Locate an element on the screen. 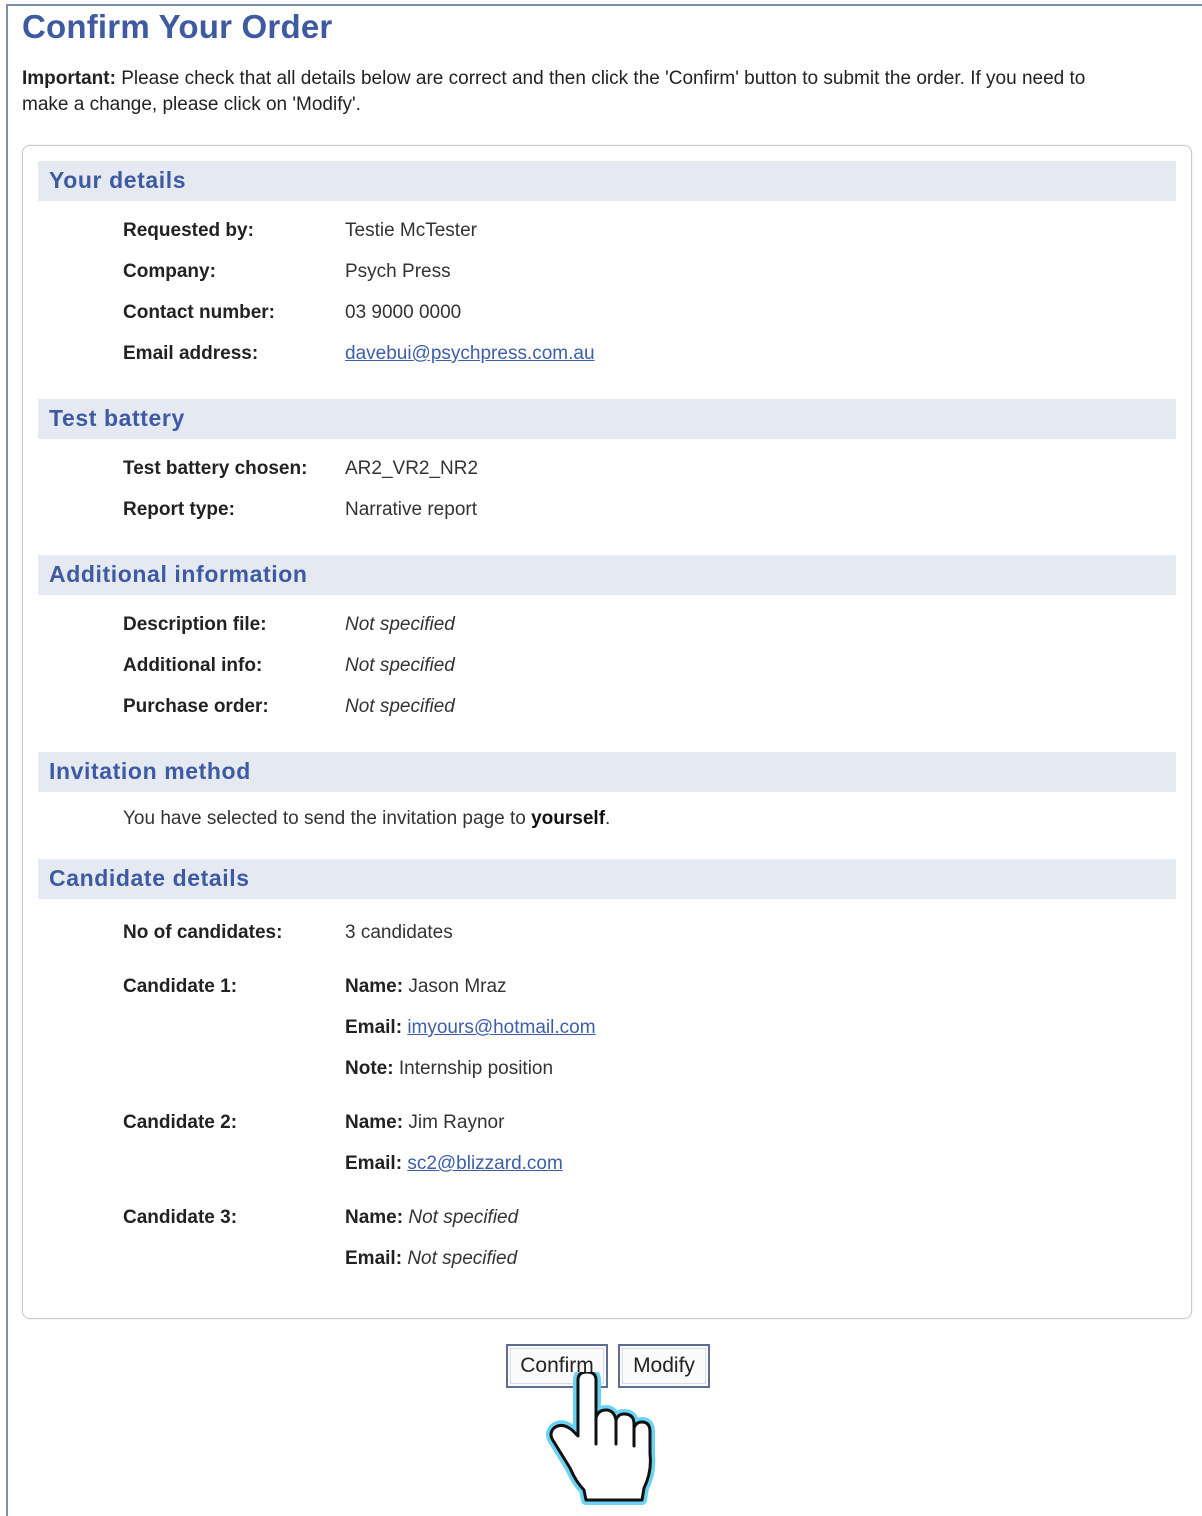 This screenshot has height=1516, width=1202. candidate-2-name: Name: Jim Raynor is located at coordinates (424, 1123).